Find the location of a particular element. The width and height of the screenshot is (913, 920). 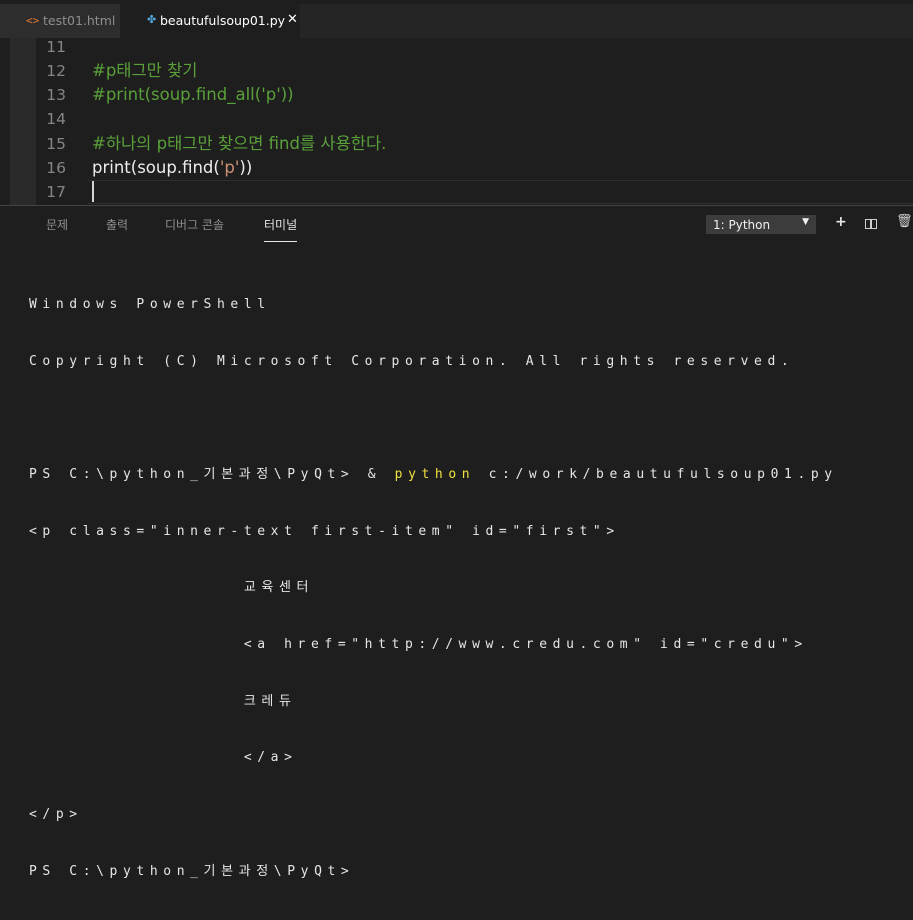

code-string-token: 'p' is located at coordinates (229, 167).